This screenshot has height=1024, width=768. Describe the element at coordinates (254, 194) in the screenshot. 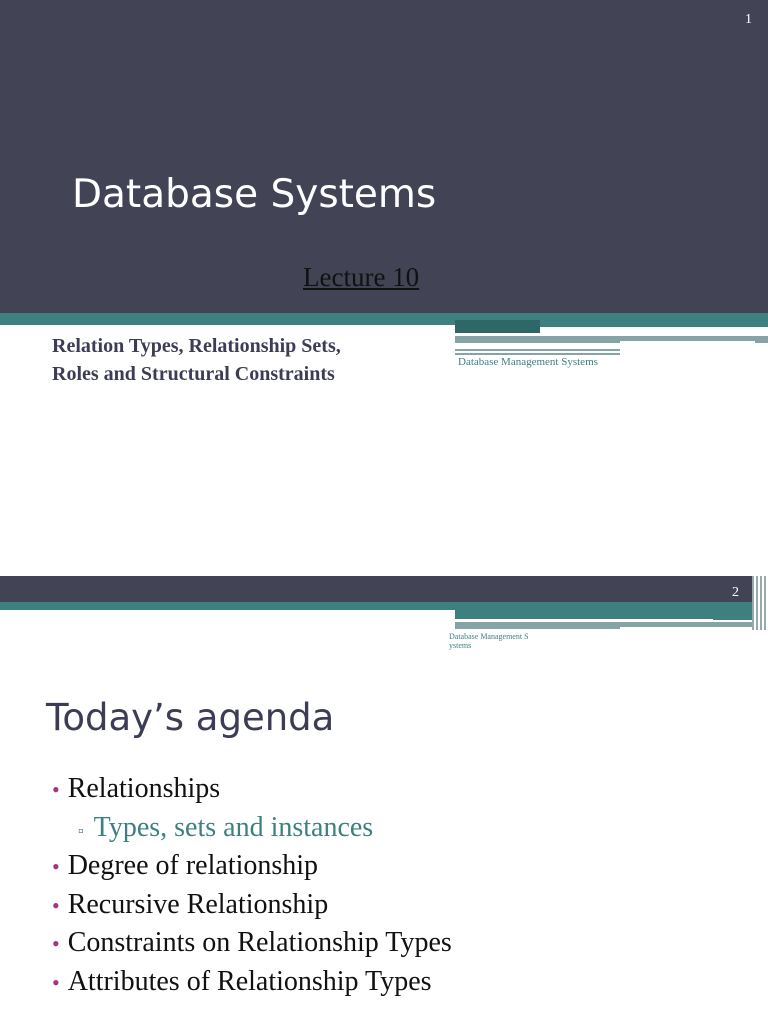

I see `slide-title: Database Systems` at that location.